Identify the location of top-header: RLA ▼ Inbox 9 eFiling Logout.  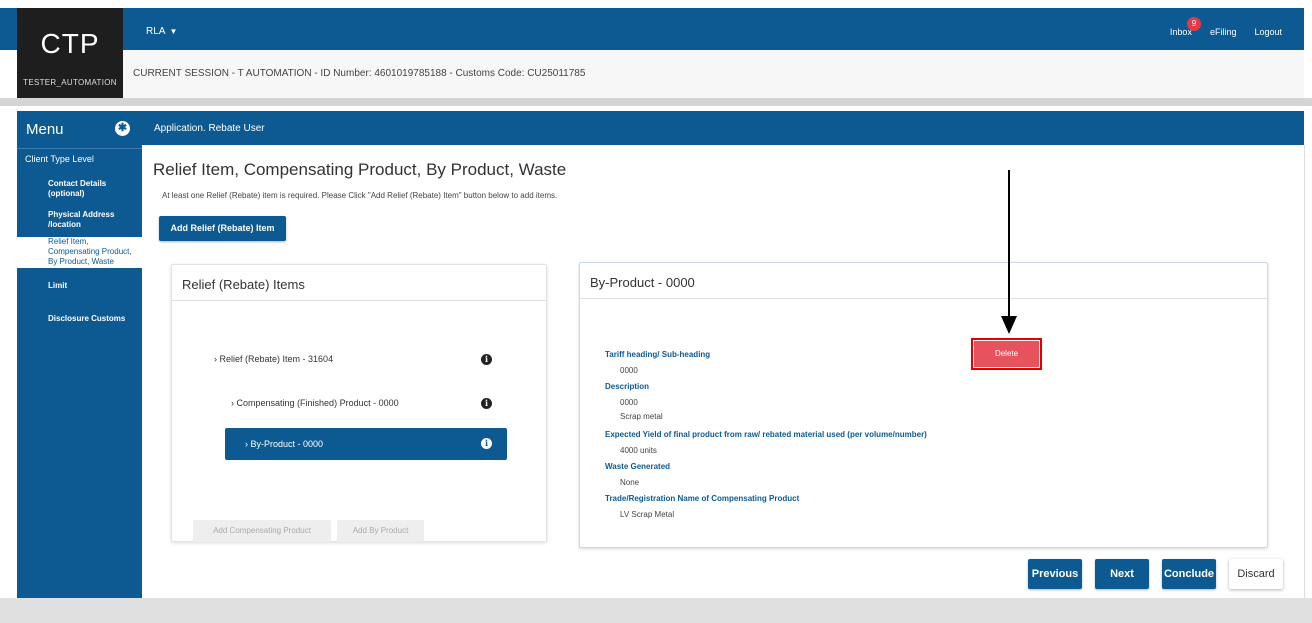
(652, 29).